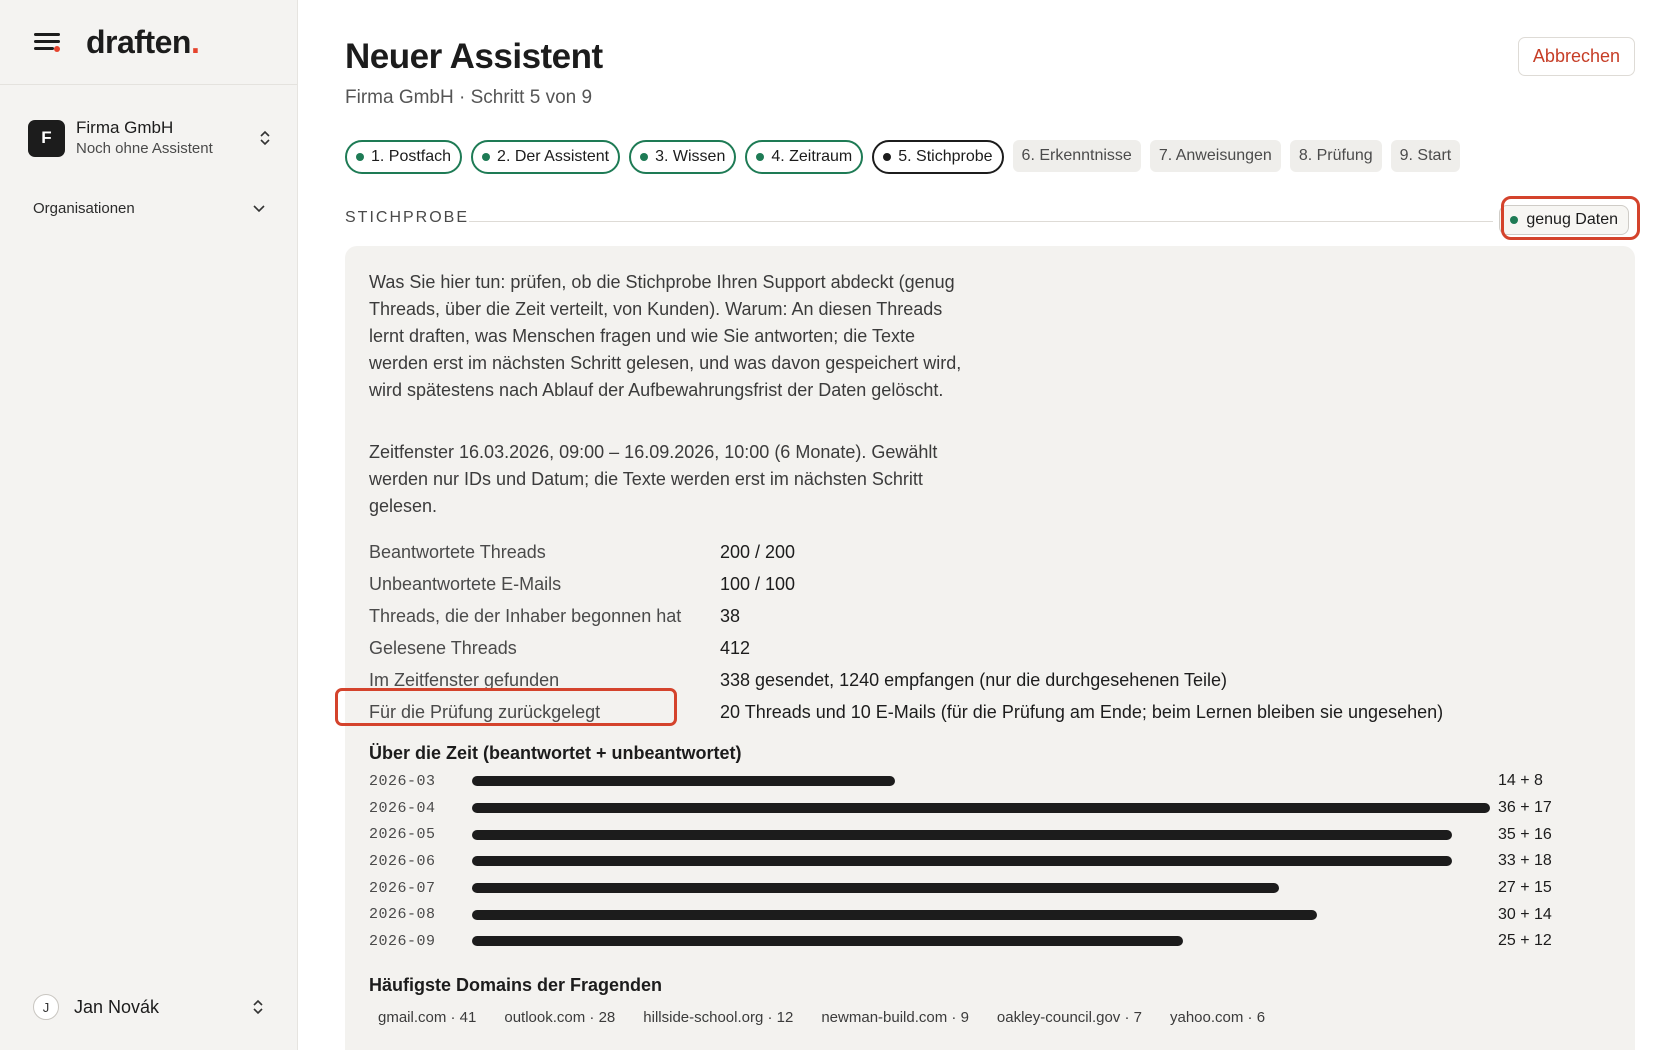 Image resolution: width=1680 pixels, height=1050 pixels. What do you see at coordinates (989, 781) in the screenshot?
I see `bar-row: 2026-03 14 + 8` at bounding box center [989, 781].